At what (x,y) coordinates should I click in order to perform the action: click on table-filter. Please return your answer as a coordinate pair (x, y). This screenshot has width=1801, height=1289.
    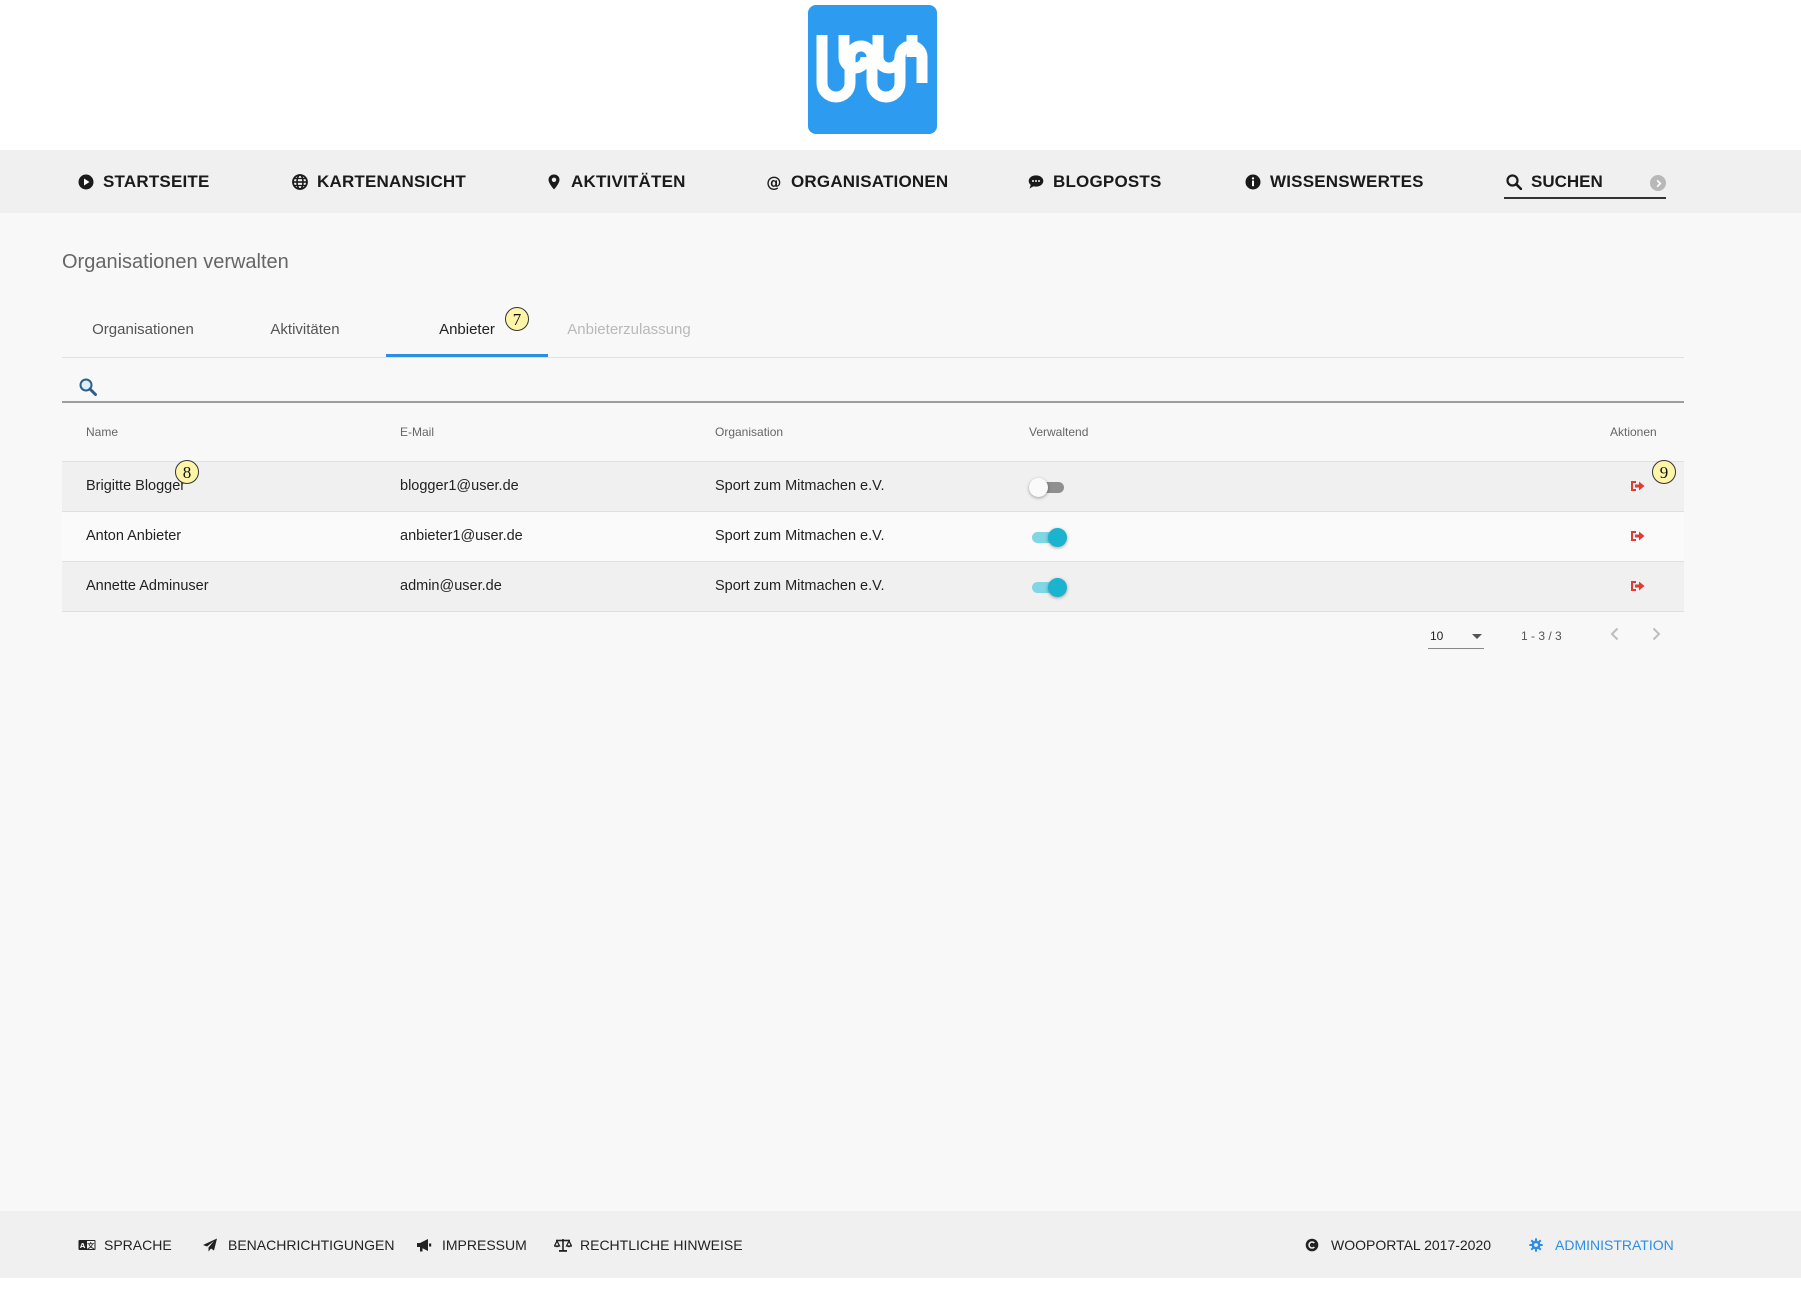
    Looking at the image, I should click on (873, 380).